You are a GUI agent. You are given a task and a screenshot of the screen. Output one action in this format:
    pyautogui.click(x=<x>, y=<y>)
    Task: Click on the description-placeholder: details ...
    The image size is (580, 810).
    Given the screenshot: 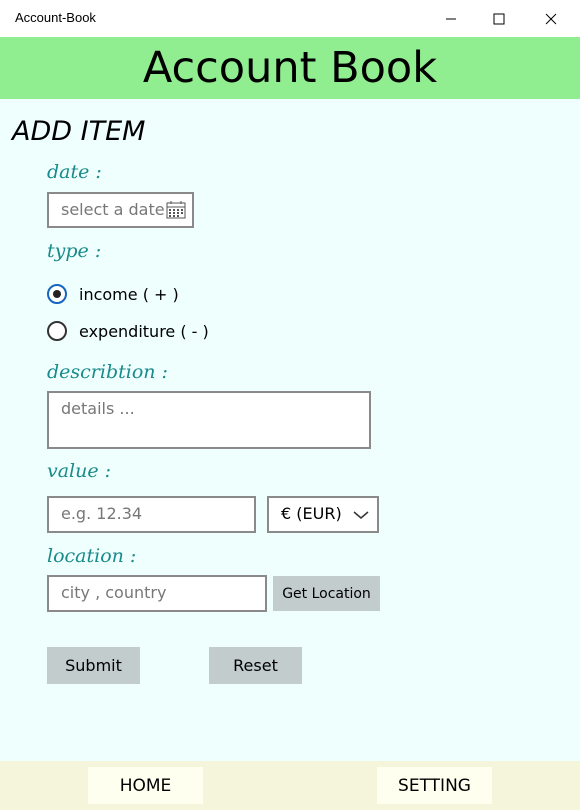 What is the action you would take?
    pyautogui.click(x=98, y=408)
    